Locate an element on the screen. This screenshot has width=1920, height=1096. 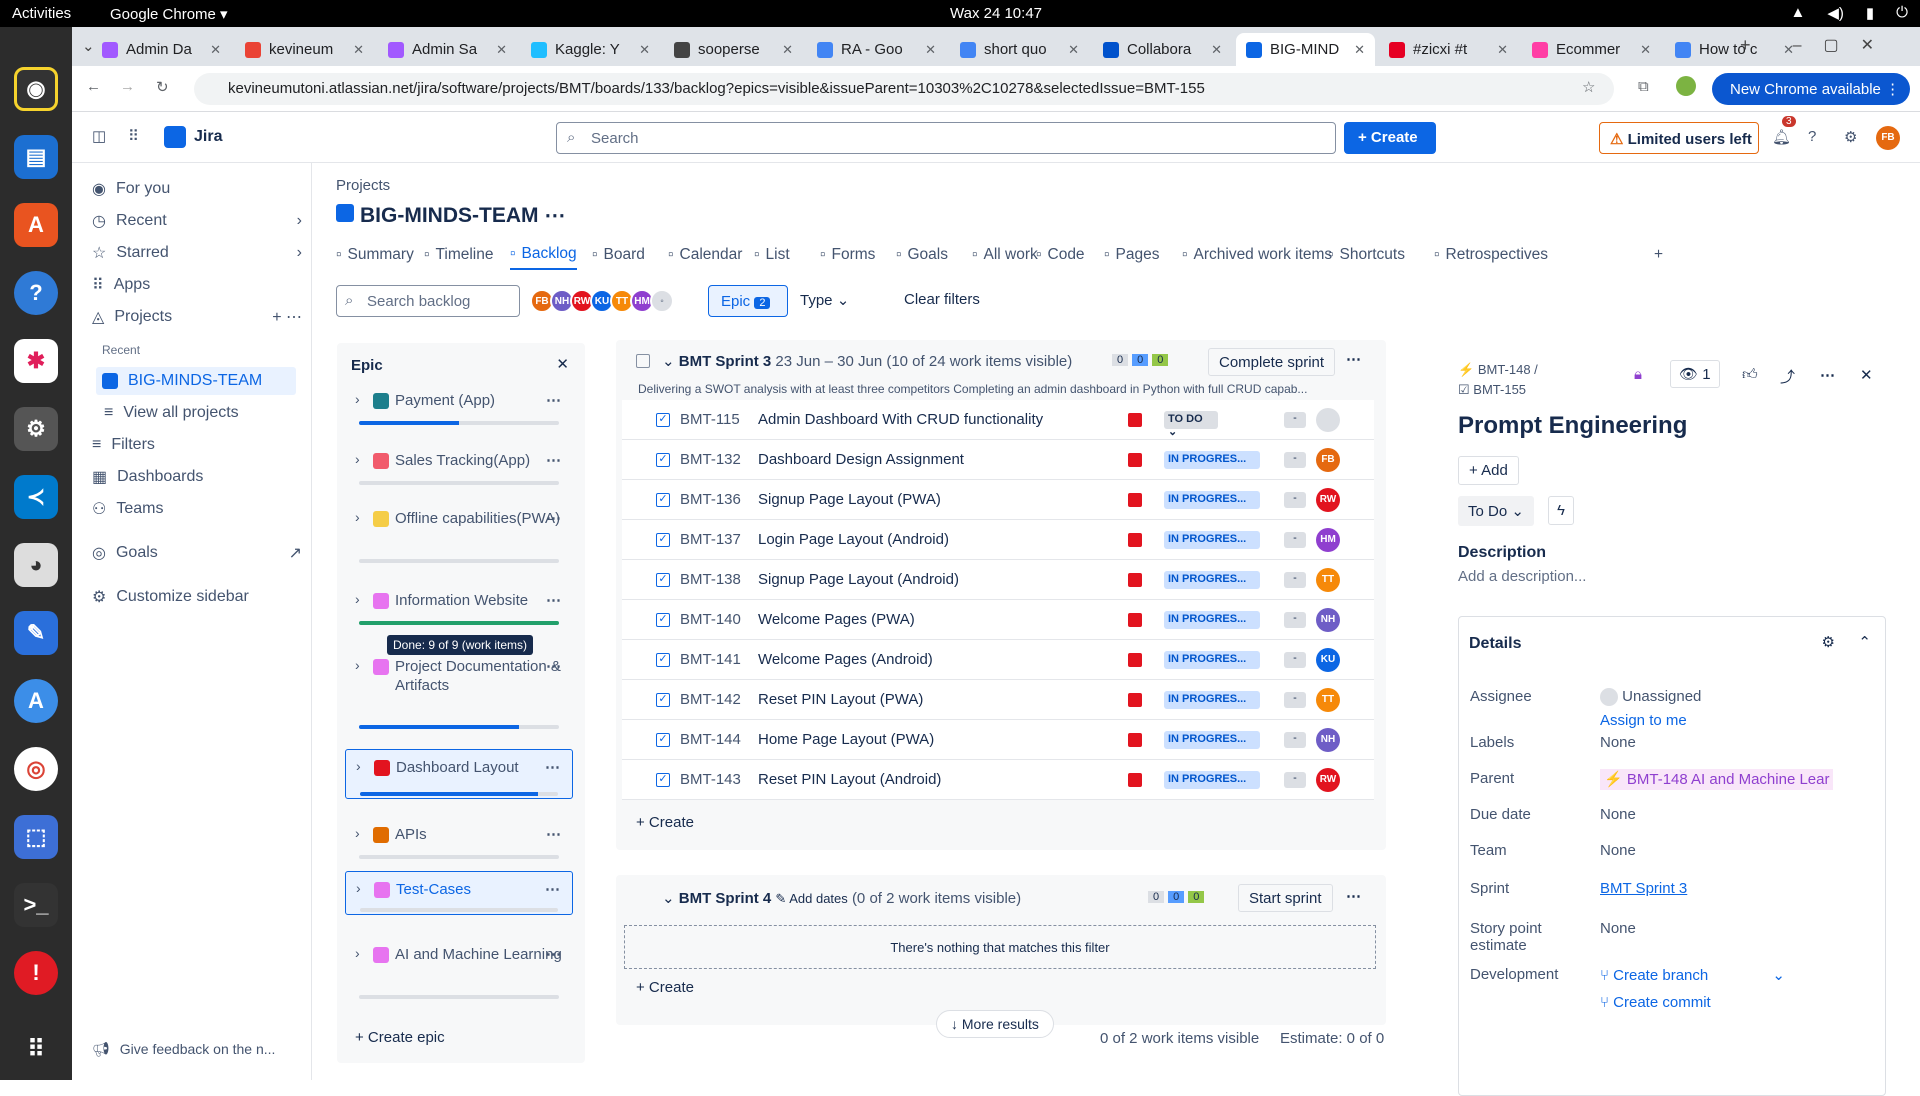
tab-list: ▫ List is located at coordinates (772, 255).